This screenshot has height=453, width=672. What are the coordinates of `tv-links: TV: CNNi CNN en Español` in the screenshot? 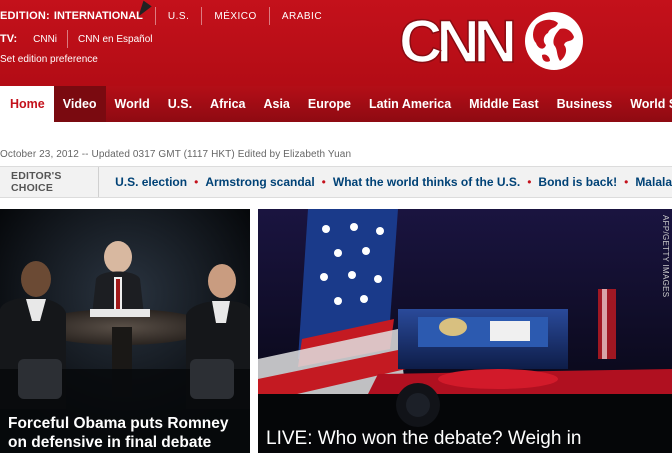 It's located at (76, 39).